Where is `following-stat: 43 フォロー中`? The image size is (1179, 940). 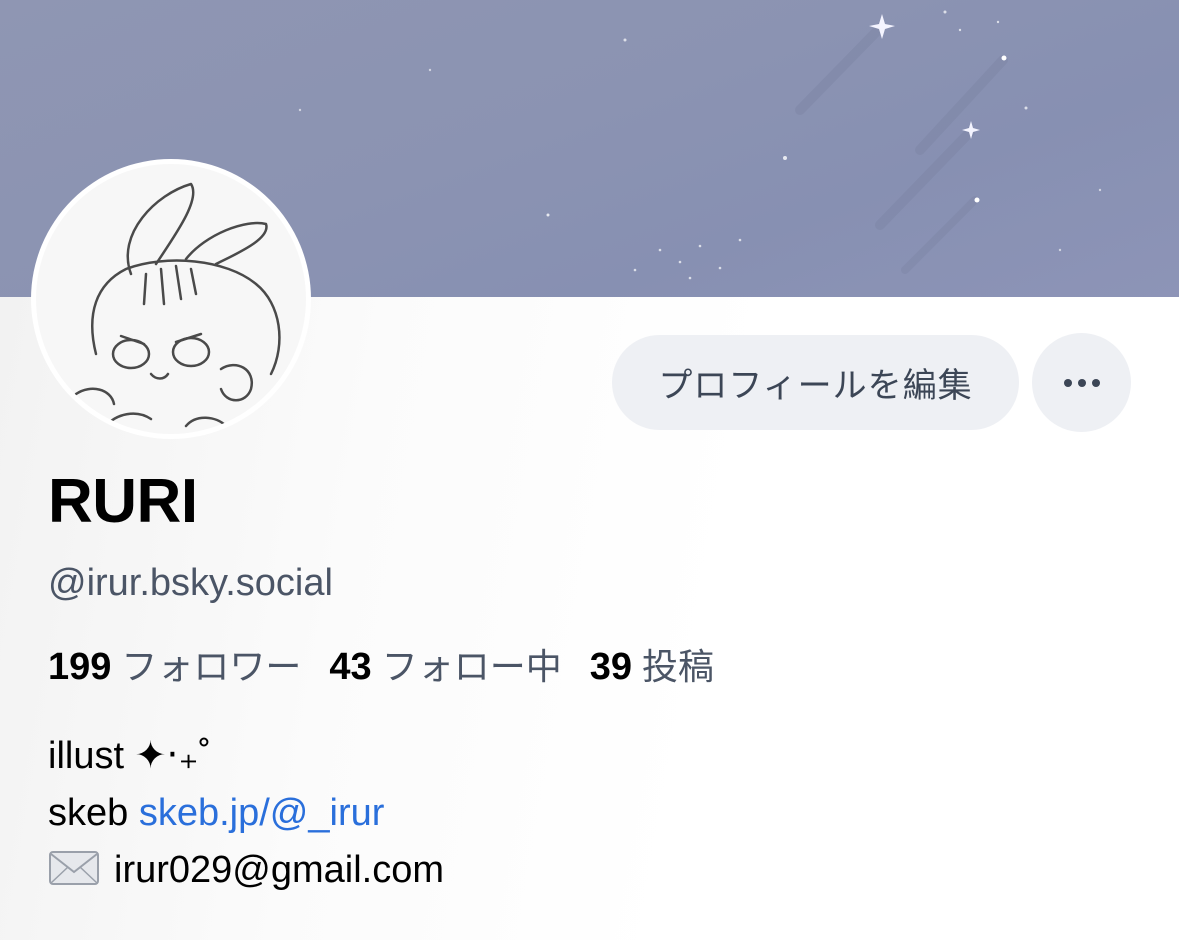 following-stat: 43 フォロー中 is located at coordinates (445, 664).